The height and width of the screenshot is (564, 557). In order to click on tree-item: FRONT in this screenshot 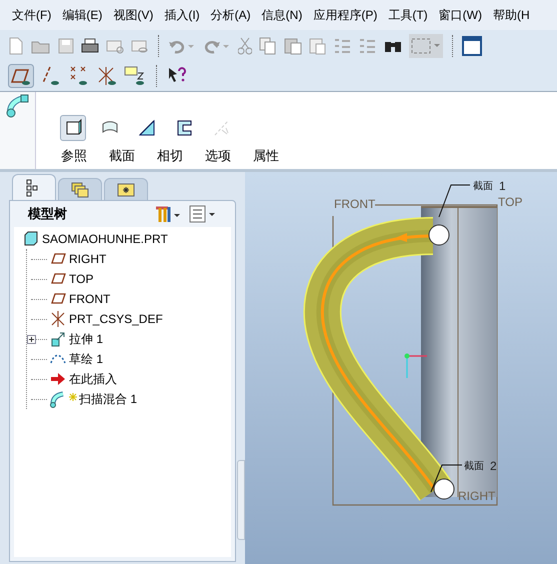, I will do `click(89, 299)`.